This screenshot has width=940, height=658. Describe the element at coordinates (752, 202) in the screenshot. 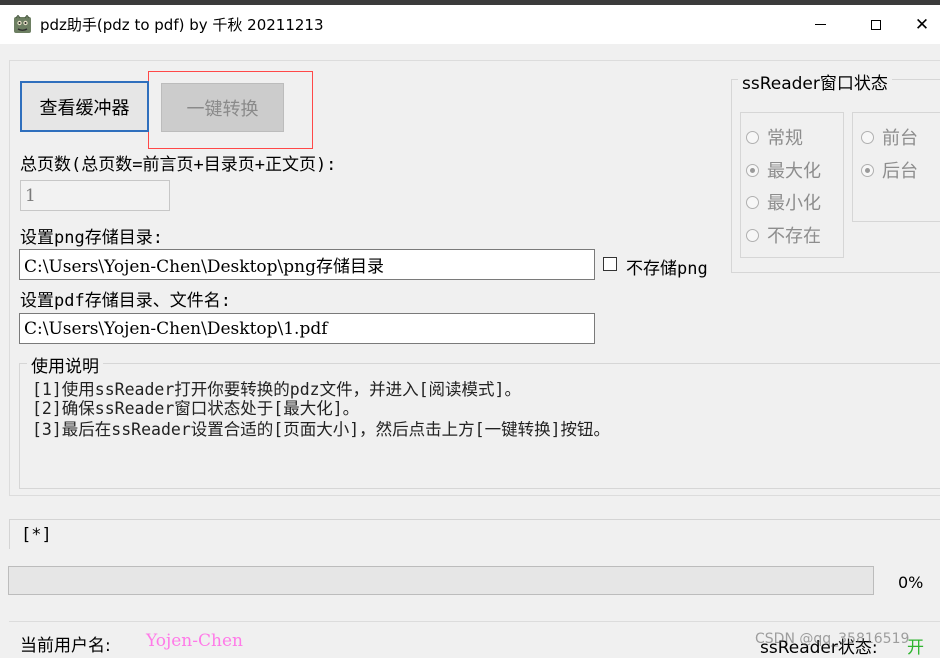

I see `radio-minimized-dot` at that location.